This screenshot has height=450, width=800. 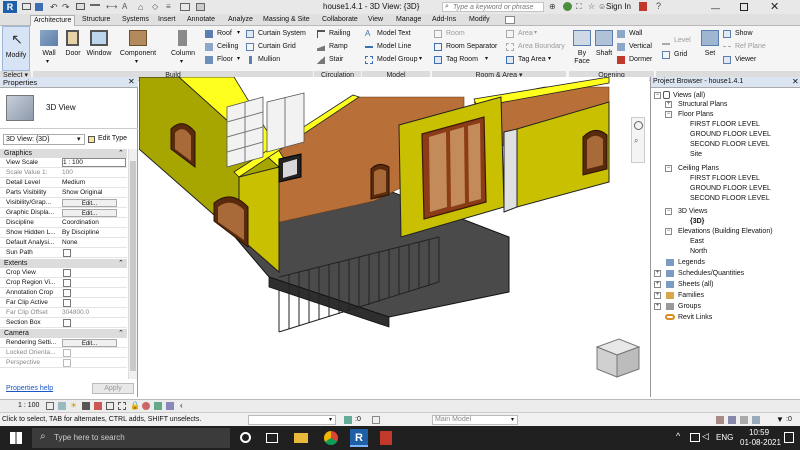 What do you see at coordinates (124, 6) in the screenshot?
I see `tag-icon: A` at bounding box center [124, 6].